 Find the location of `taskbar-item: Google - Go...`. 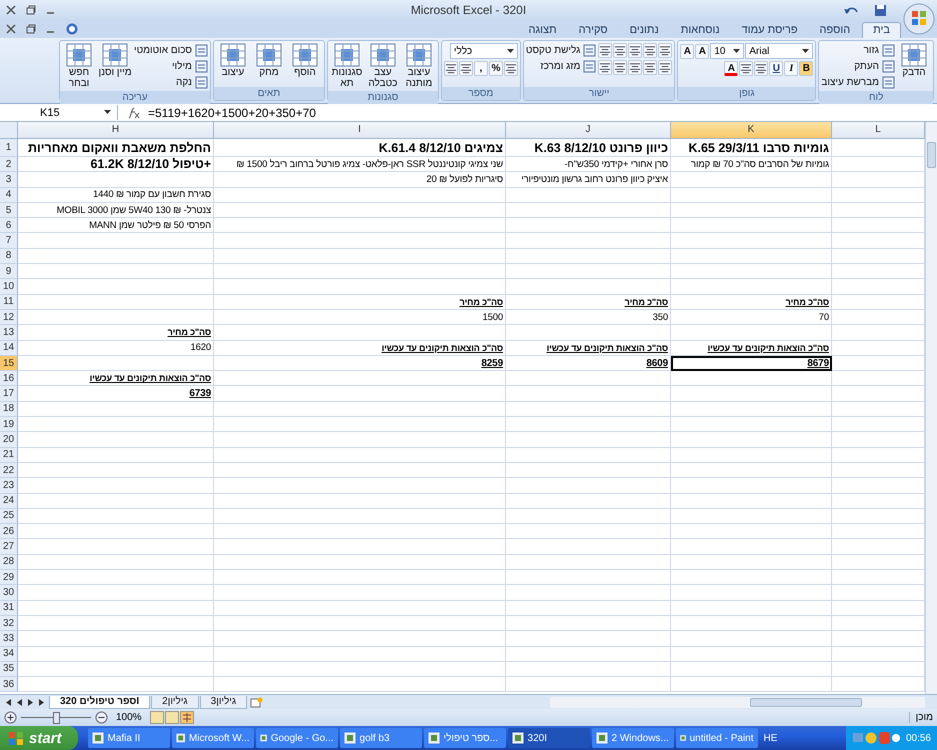

taskbar-item: Google - Go... is located at coordinates (297, 738).